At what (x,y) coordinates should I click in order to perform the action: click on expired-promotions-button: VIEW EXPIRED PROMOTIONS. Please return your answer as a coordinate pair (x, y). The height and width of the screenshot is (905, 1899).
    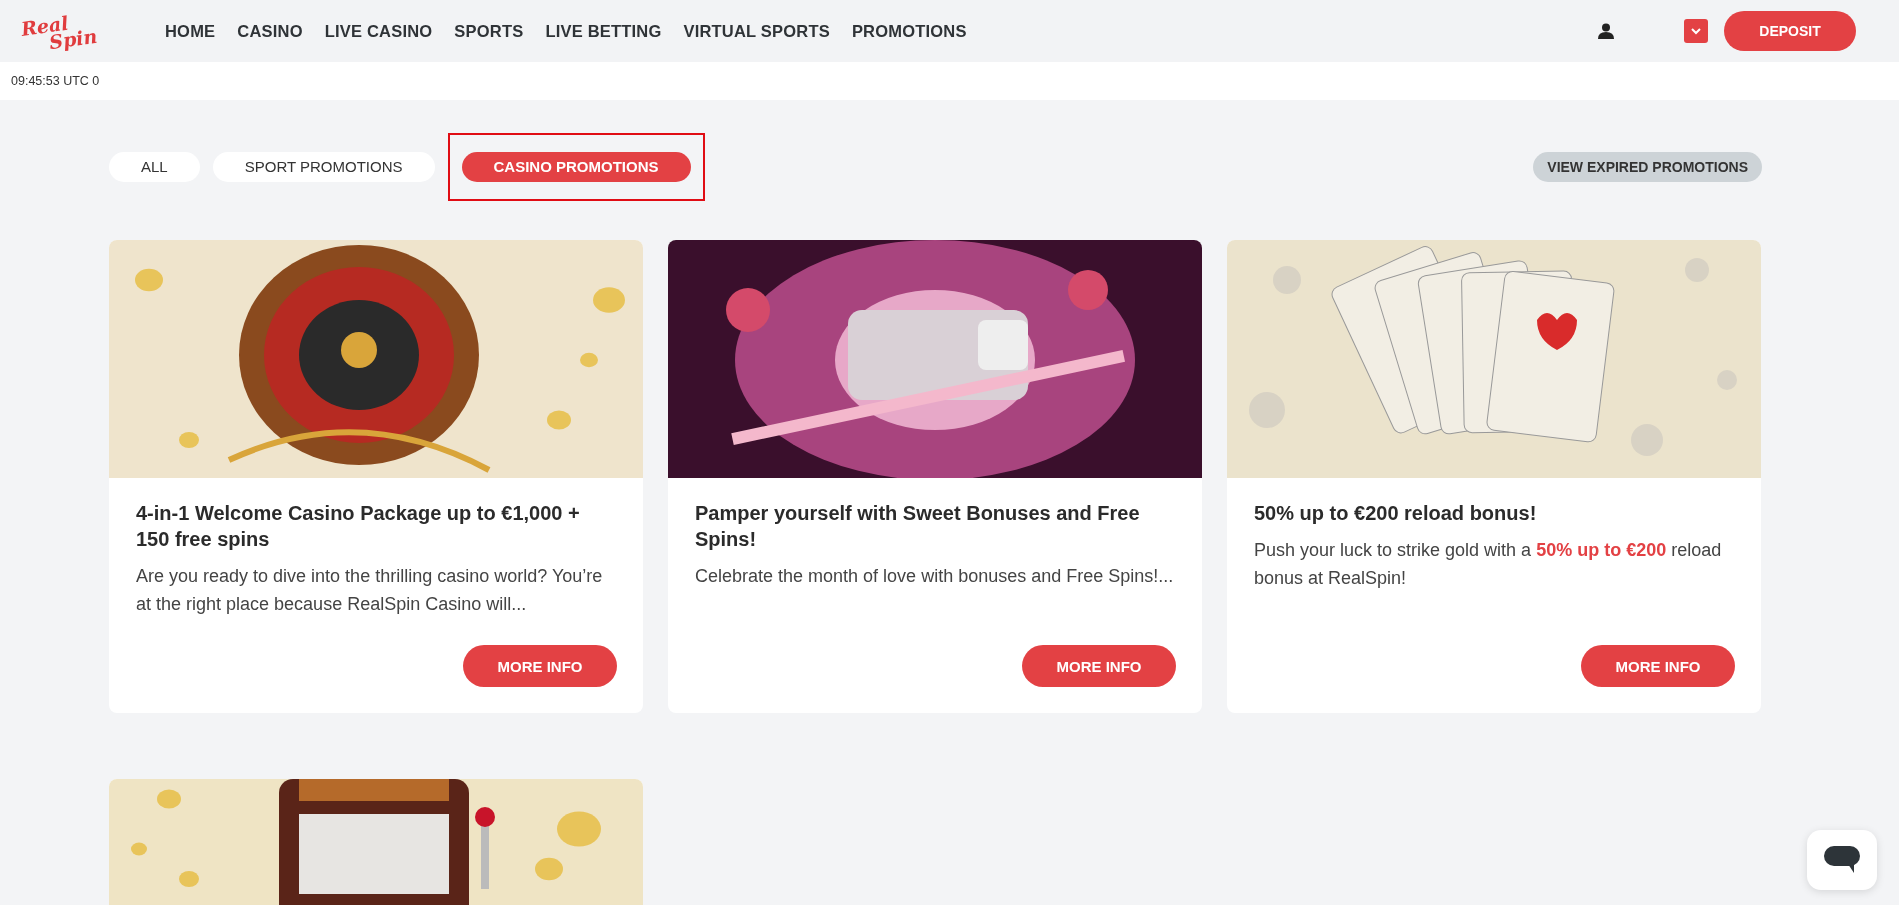
    Looking at the image, I should click on (1647, 166).